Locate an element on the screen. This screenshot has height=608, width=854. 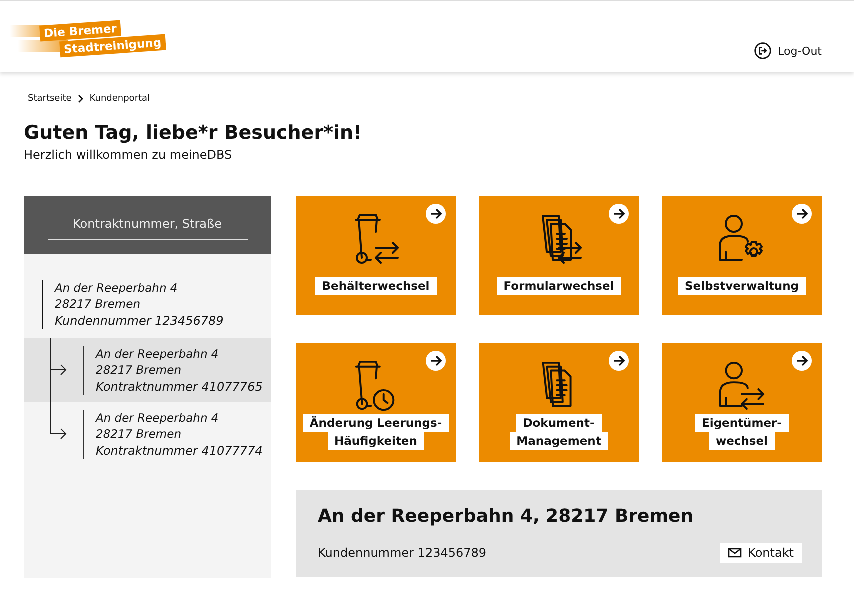
contract-number: Kontraktnummer 41077774 is located at coordinates (179, 450).